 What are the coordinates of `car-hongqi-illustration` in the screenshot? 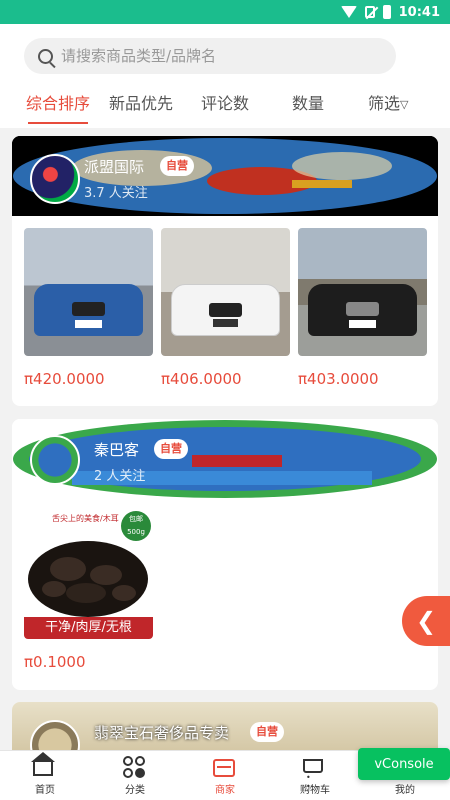 It's located at (362, 310).